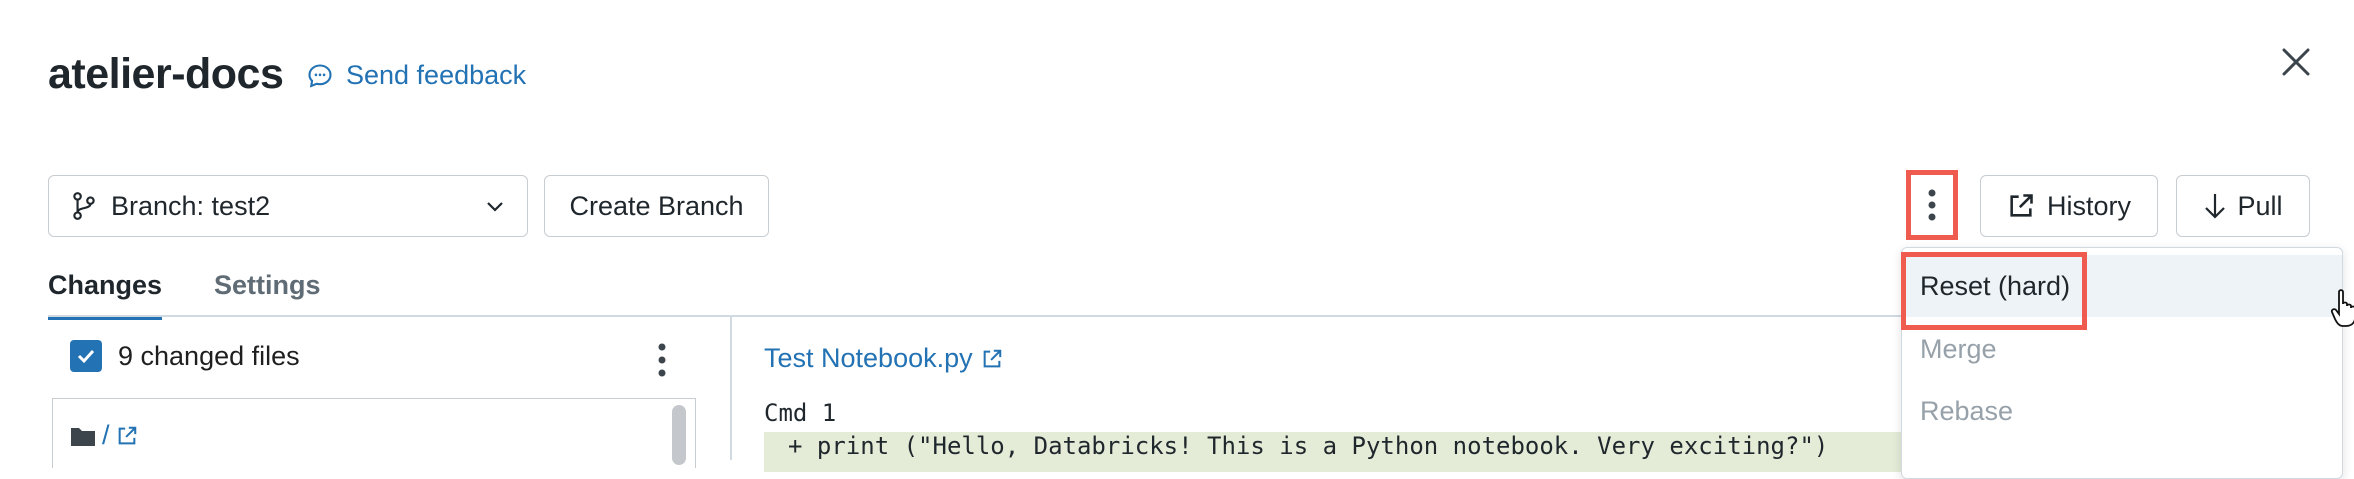  I want to click on create-branch-button: Create Branch, so click(656, 206).